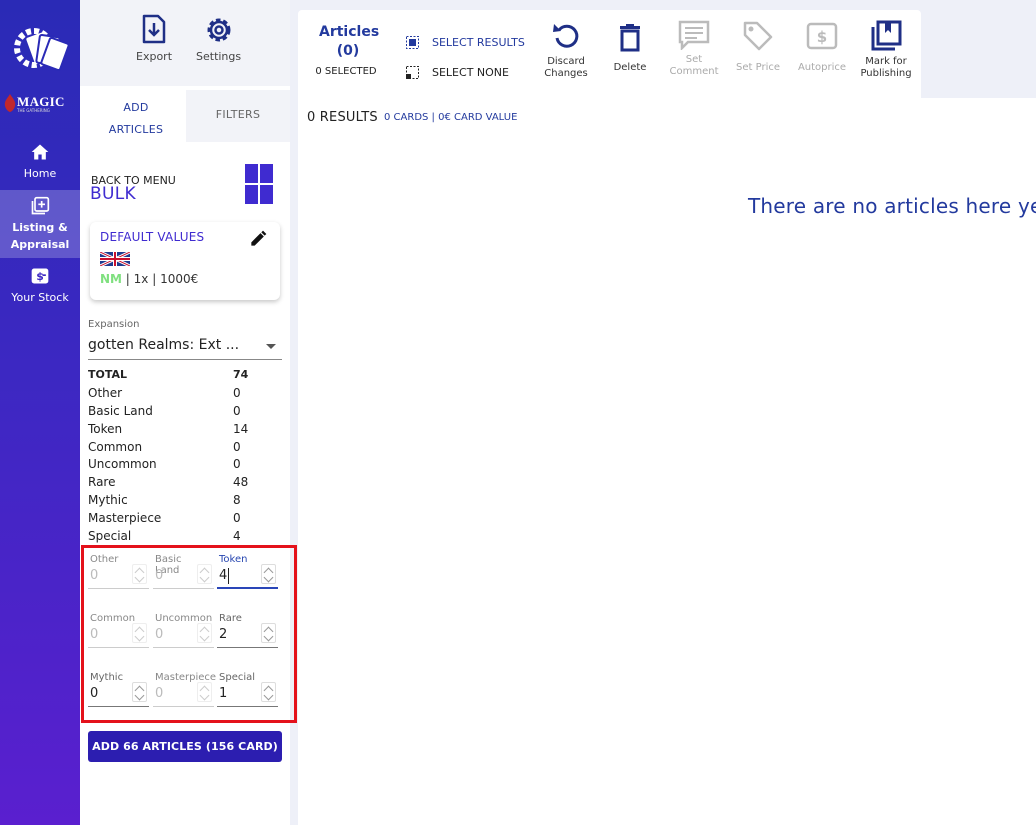 The height and width of the screenshot is (825, 1036). Describe the element at coordinates (694, 59) in the screenshot. I see `set-comment-label-1: Set` at that location.